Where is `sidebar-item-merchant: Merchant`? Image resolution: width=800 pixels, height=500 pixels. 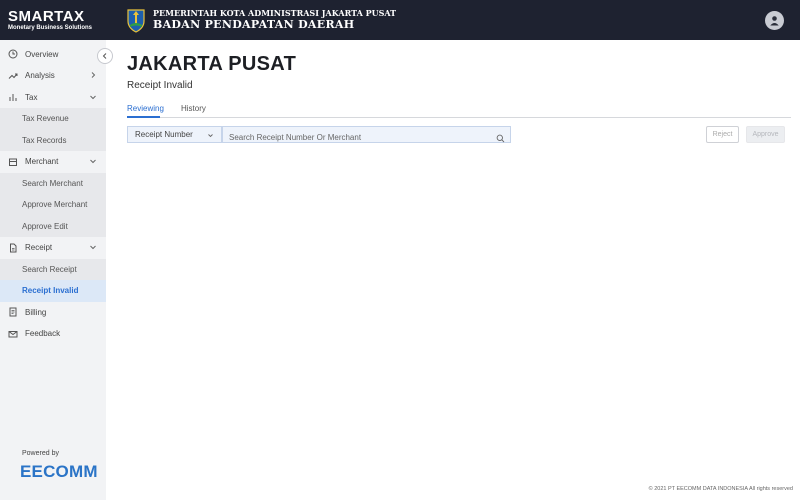 sidebar-item-merchant: Merchant is located at coordinates (53, 162).